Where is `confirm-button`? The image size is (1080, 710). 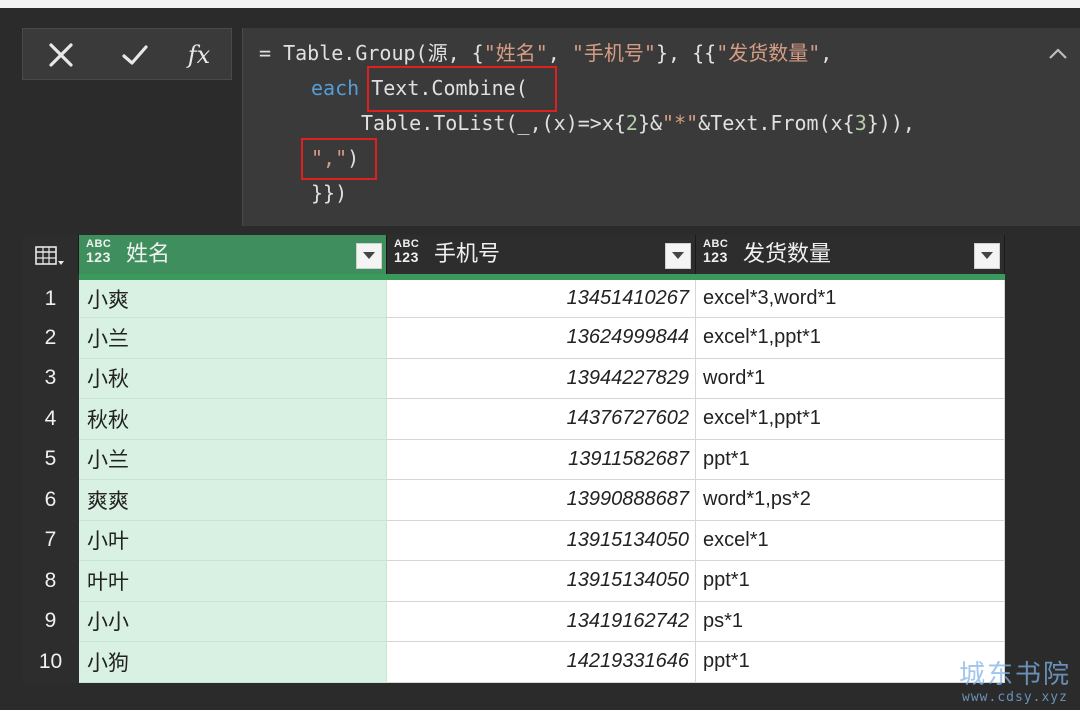 confirm-button is located at coordinates (135, 55).